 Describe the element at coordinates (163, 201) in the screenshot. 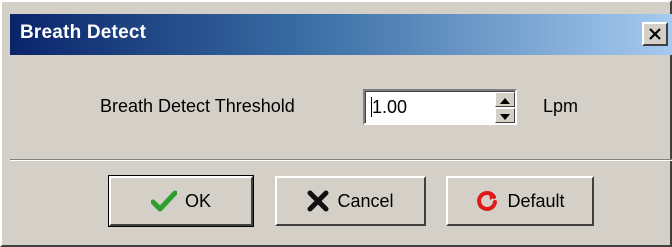

I see `checkmark-icon` at that location.